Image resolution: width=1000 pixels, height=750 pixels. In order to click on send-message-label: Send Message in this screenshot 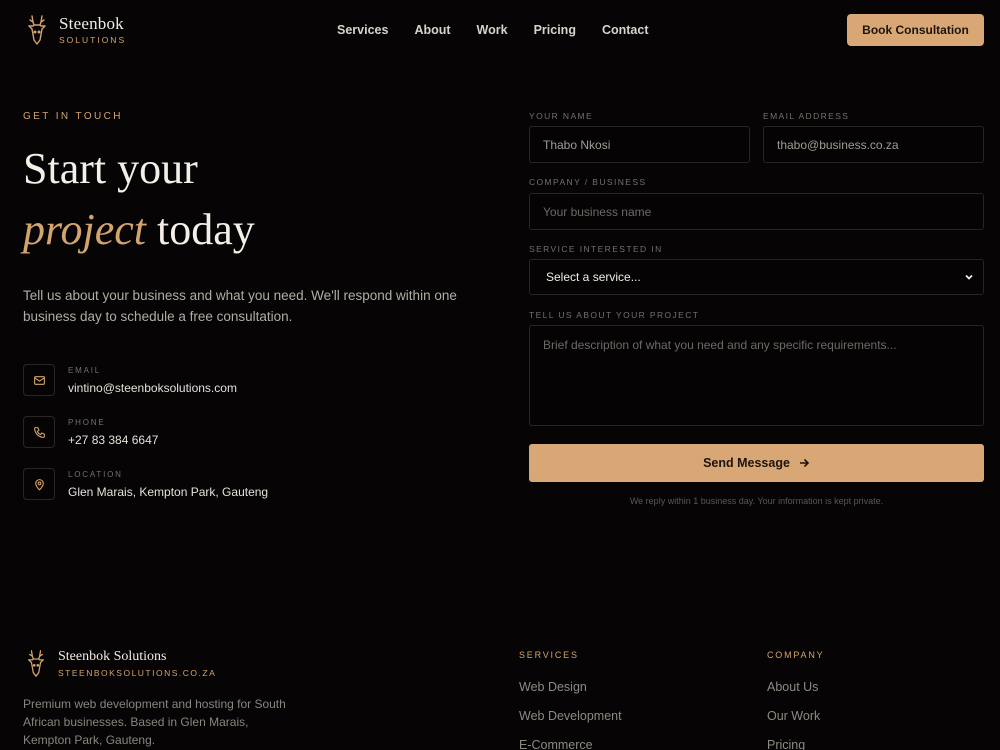, I will do `click(746, 463)`.